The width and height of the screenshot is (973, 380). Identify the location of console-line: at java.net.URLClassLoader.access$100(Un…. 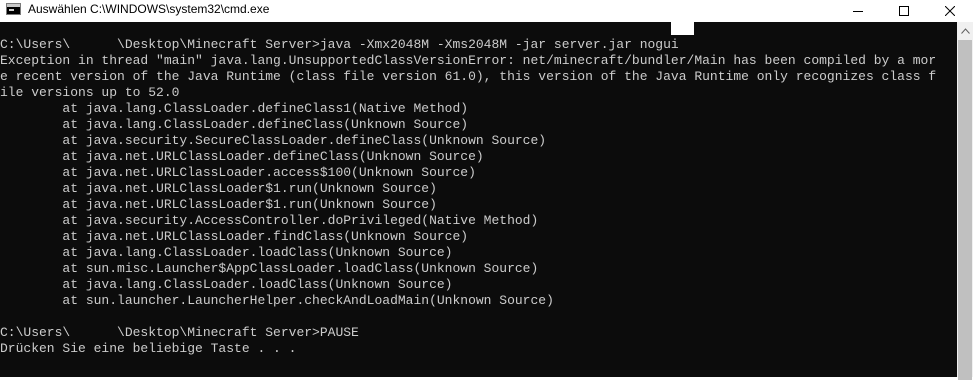
(238, 172).